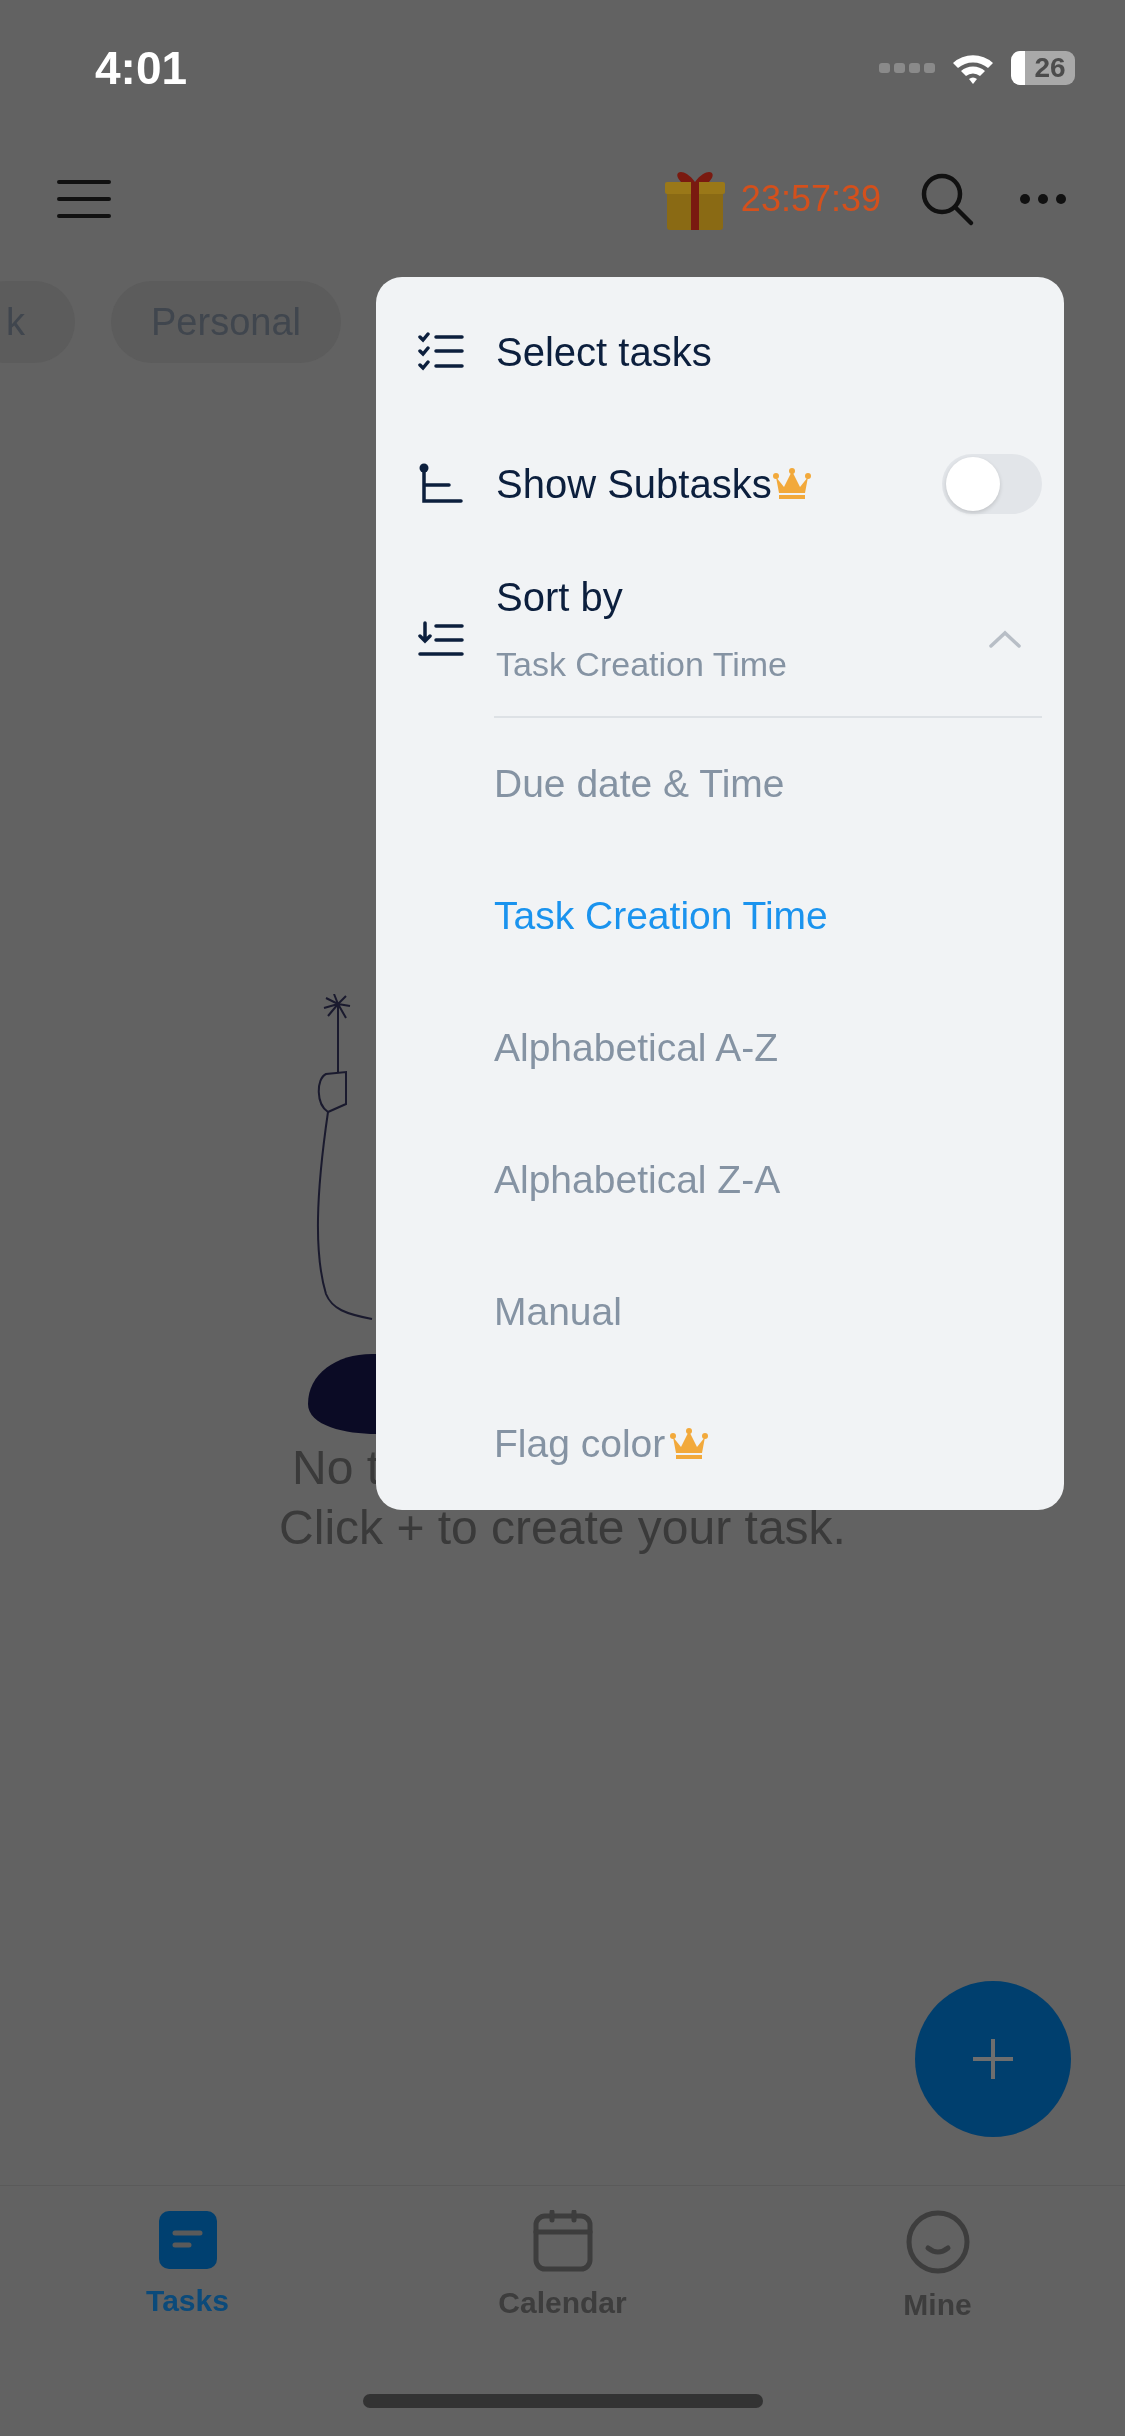 The height and width of the screenshot is (2436, 1125). Describe the element at coordinates (661, 916) in the screenshot. I see `sort-option: Task Creation Time` at that location.